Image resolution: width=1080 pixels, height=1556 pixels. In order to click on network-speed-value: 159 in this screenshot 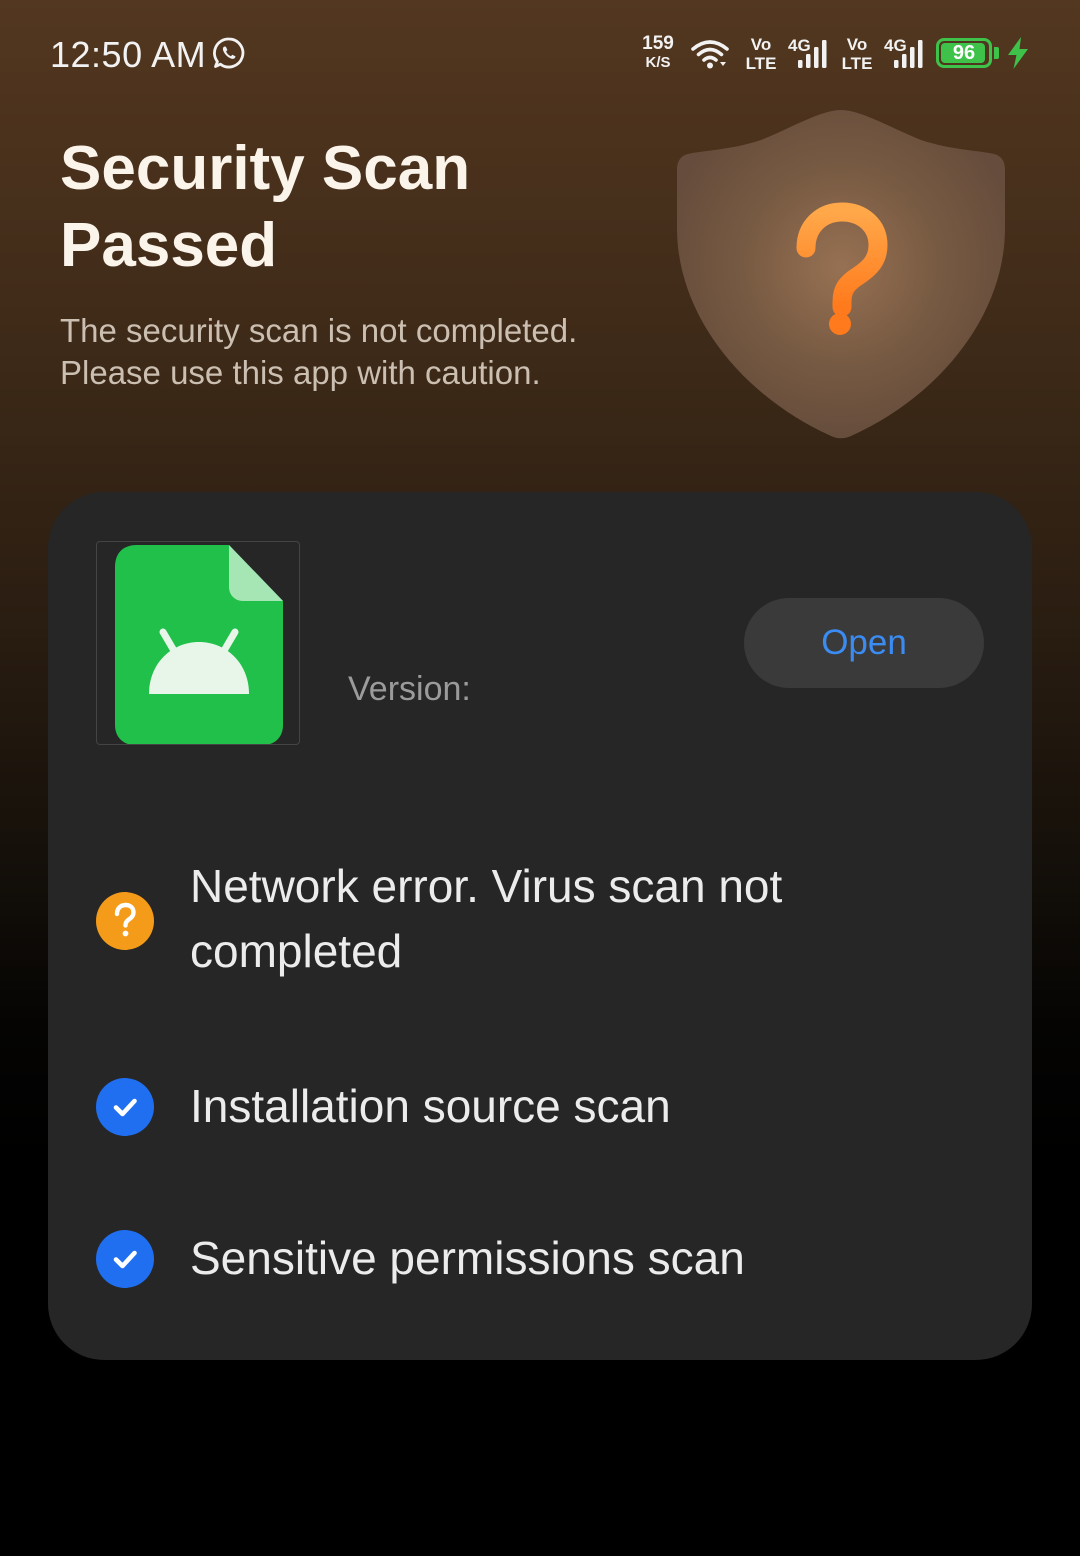, I will do `click(658, 43)`.